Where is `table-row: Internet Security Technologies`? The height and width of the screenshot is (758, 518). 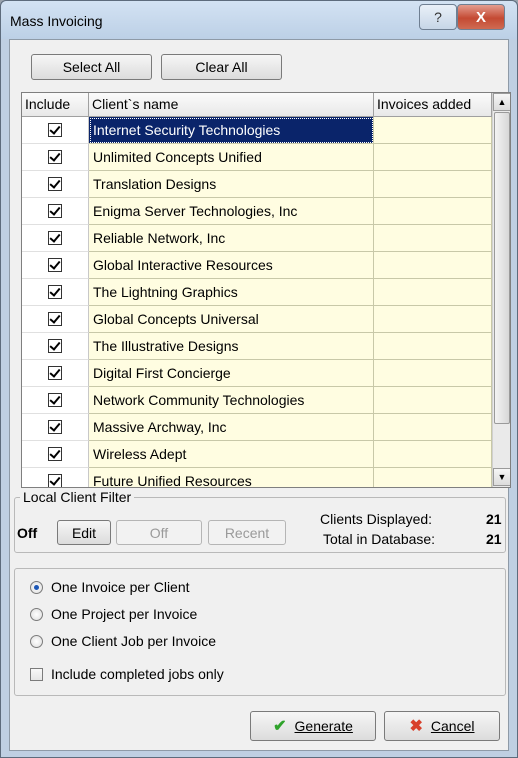 table-row: Internet Security Technologies is located at coordinates (257, 130).